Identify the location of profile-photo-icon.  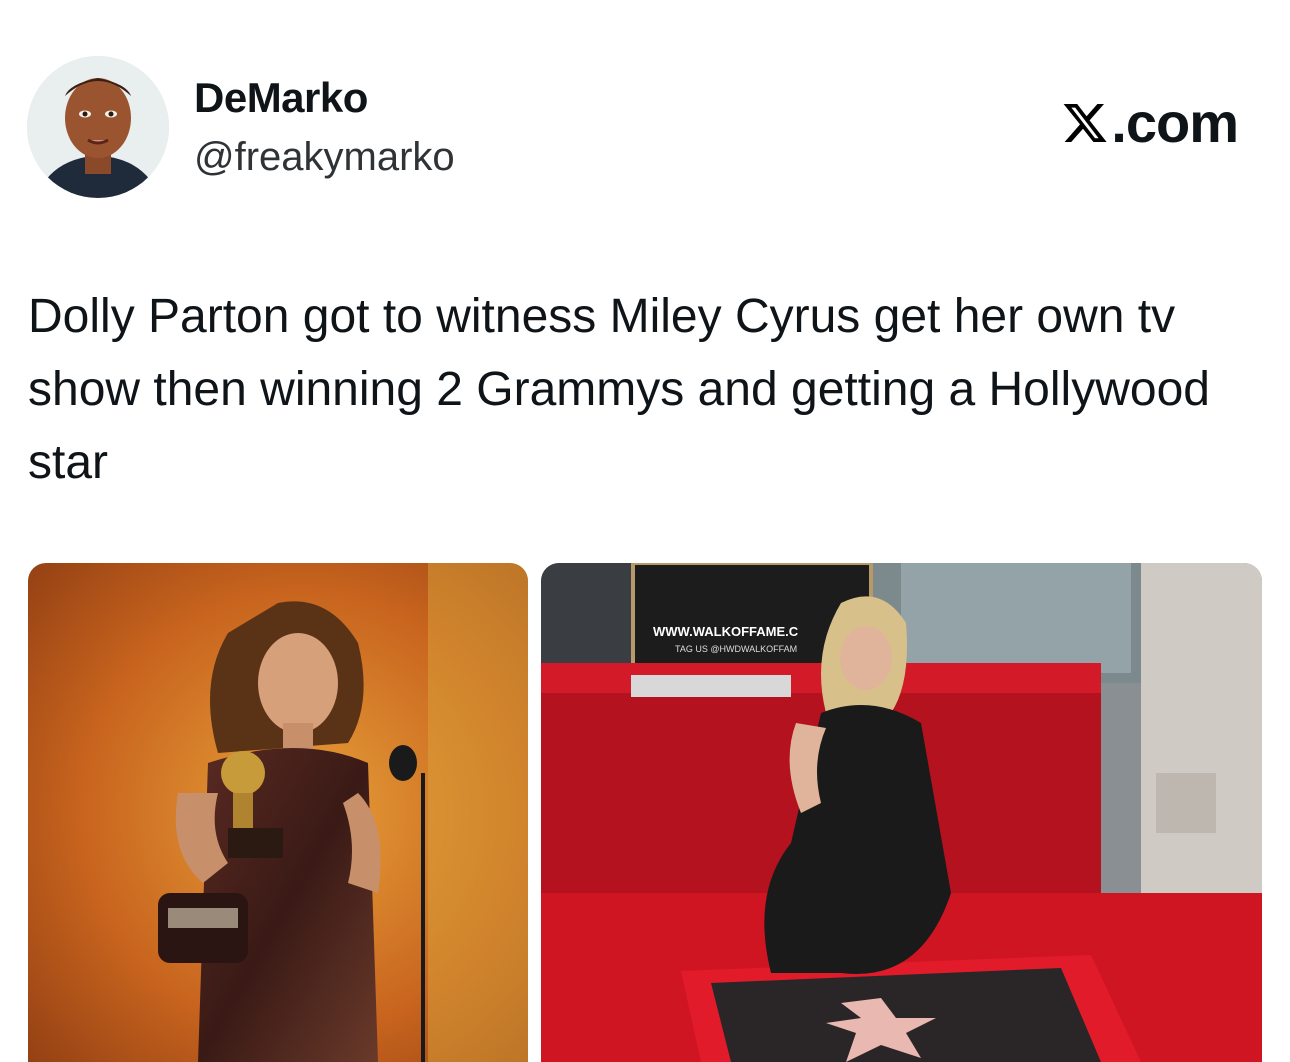
(98, 127).